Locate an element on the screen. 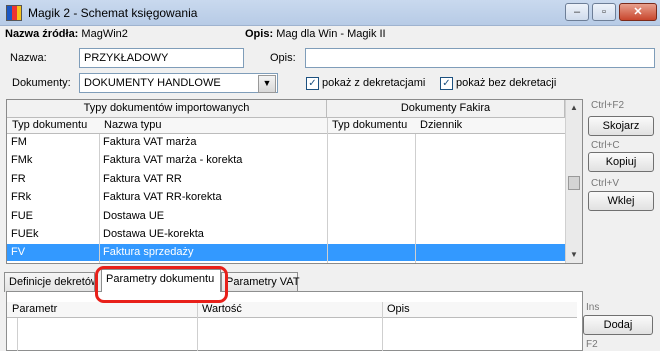 This screenshot has height=351, width=660. col-wartosc: Wartość is located at coordinates (289, 310).